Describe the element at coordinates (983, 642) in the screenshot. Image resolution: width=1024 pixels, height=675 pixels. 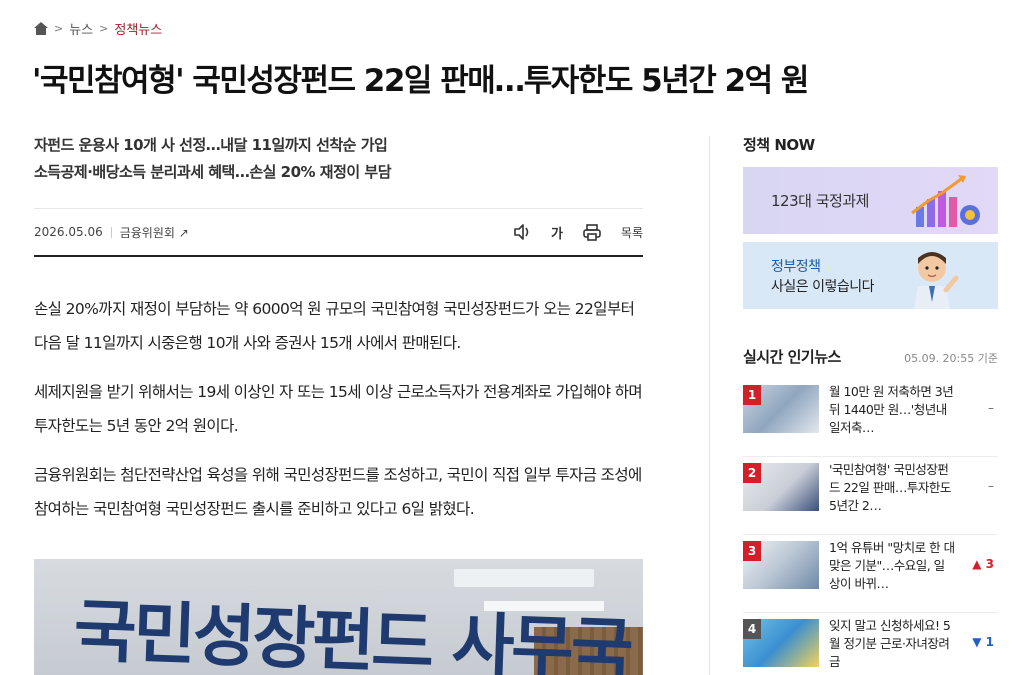
I see `rank-change: ▼ 1` at that location.